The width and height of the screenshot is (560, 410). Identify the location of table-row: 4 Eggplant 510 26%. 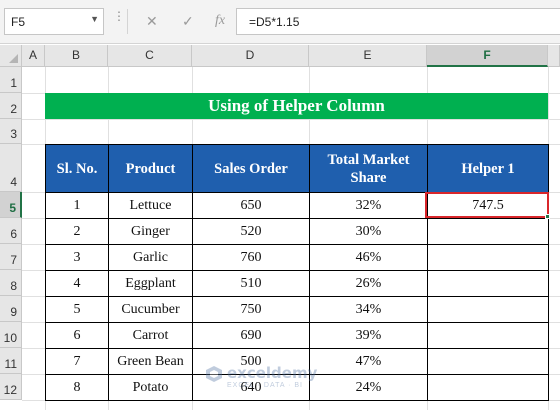
(297, 283).